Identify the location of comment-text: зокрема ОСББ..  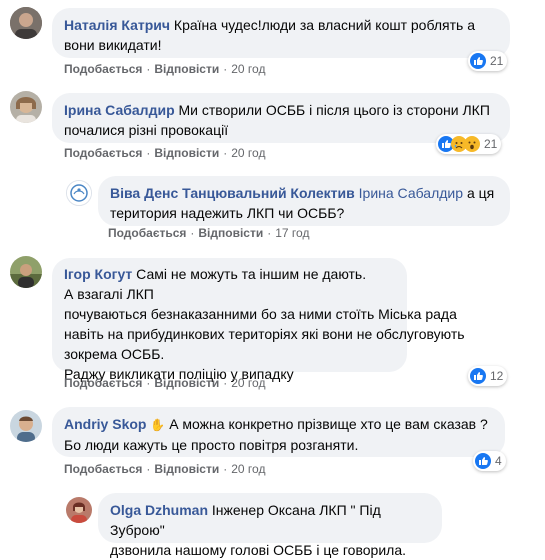
(114, 354).